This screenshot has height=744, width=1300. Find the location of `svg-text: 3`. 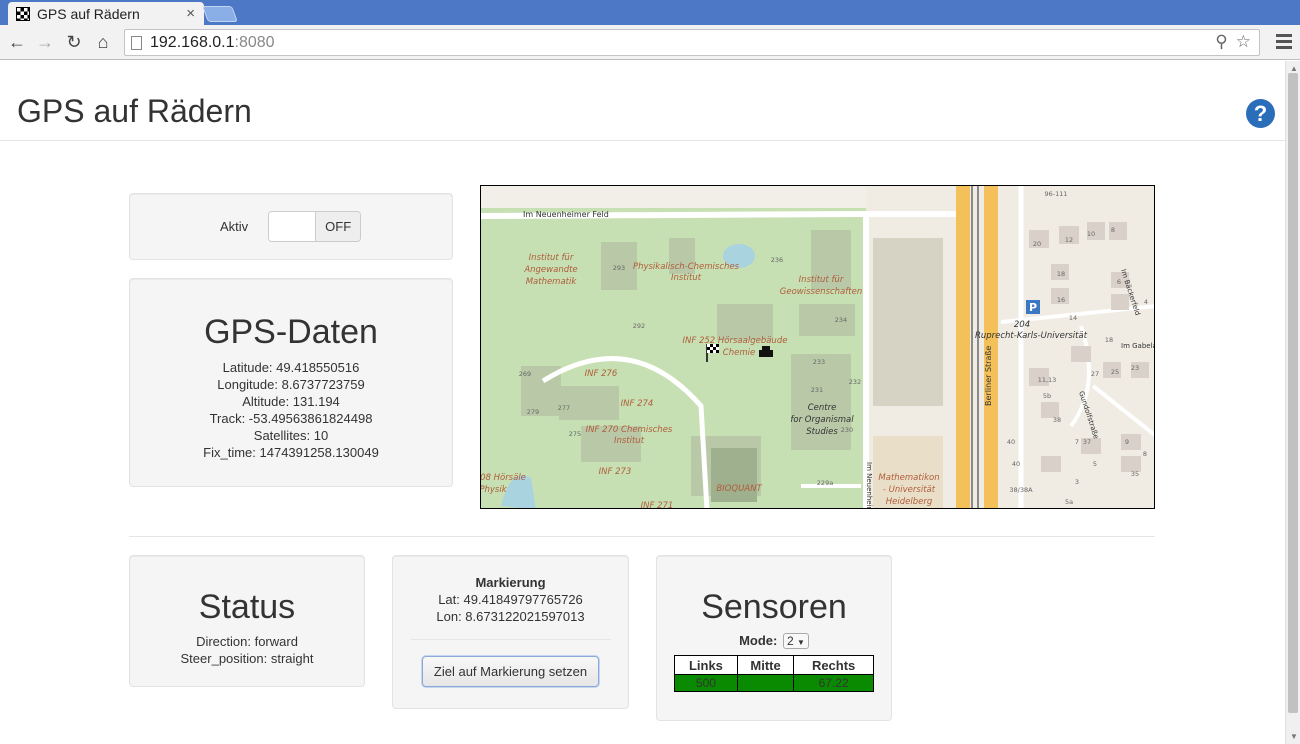

svg-text: 3 is located at coordinates (1077, 482).